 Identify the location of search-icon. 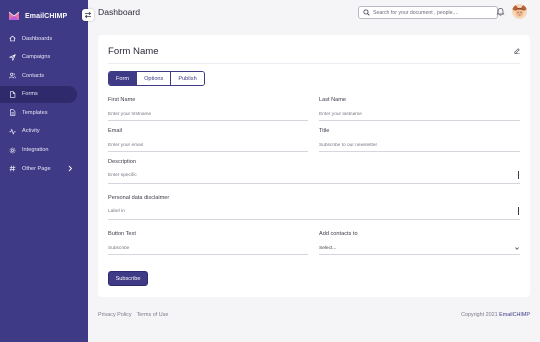
(366, 12).